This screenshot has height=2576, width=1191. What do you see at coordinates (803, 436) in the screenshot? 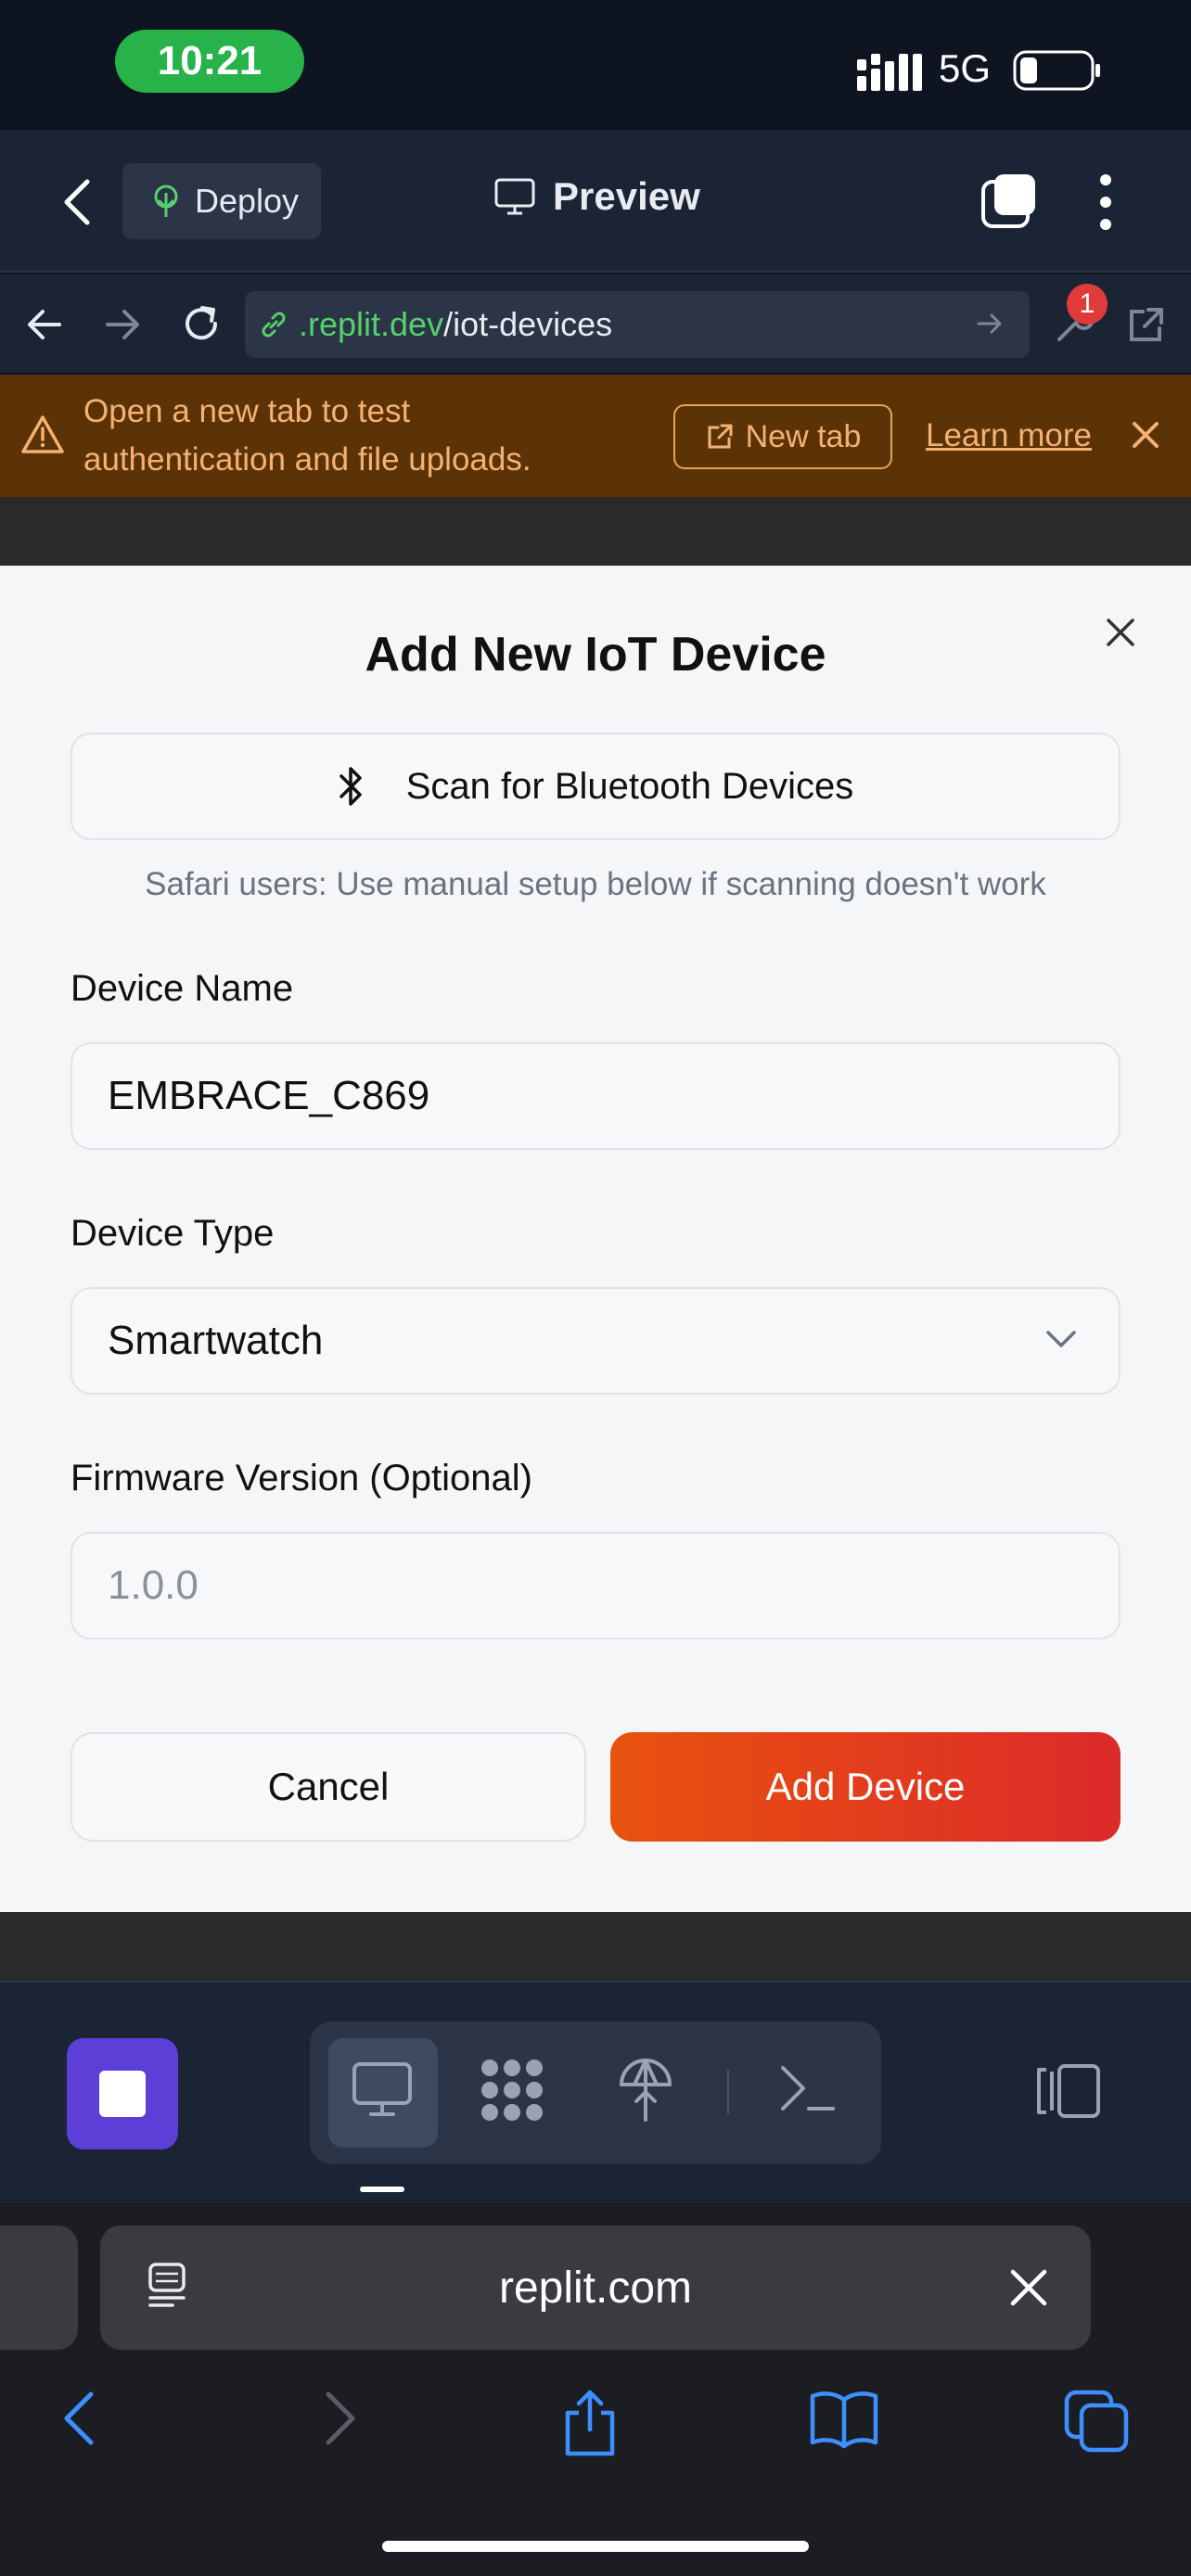
I see `new-tab-label: New tab` at bounding box center [803, 436].